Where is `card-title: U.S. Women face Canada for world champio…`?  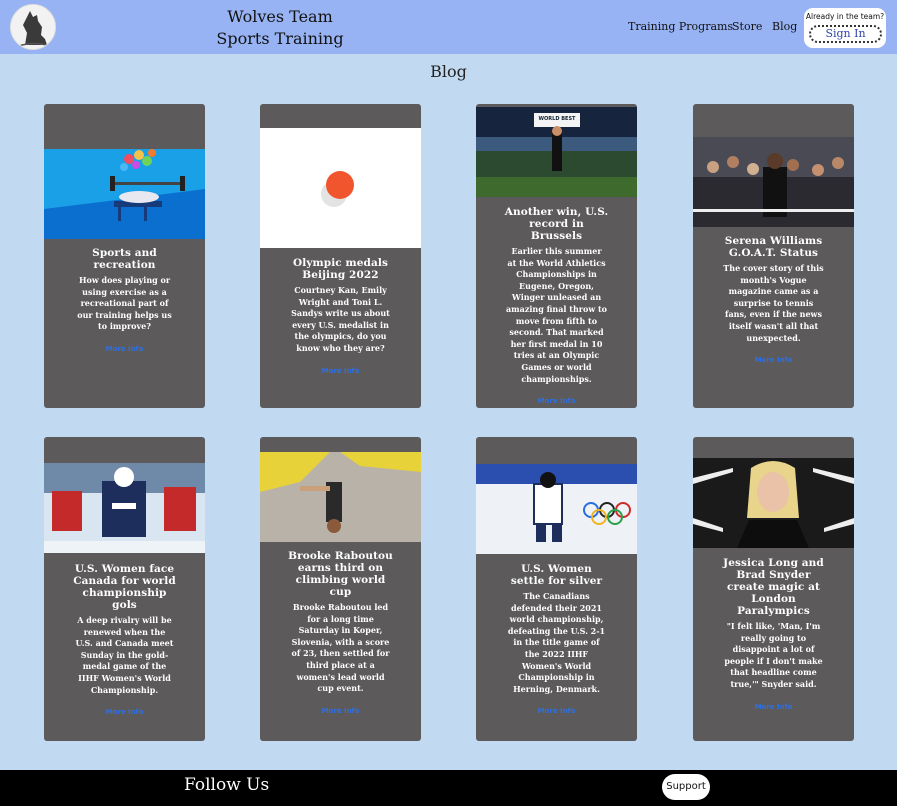
card-title: U.S. Women face Canada for world champio… is located at coordinates (124, 587).